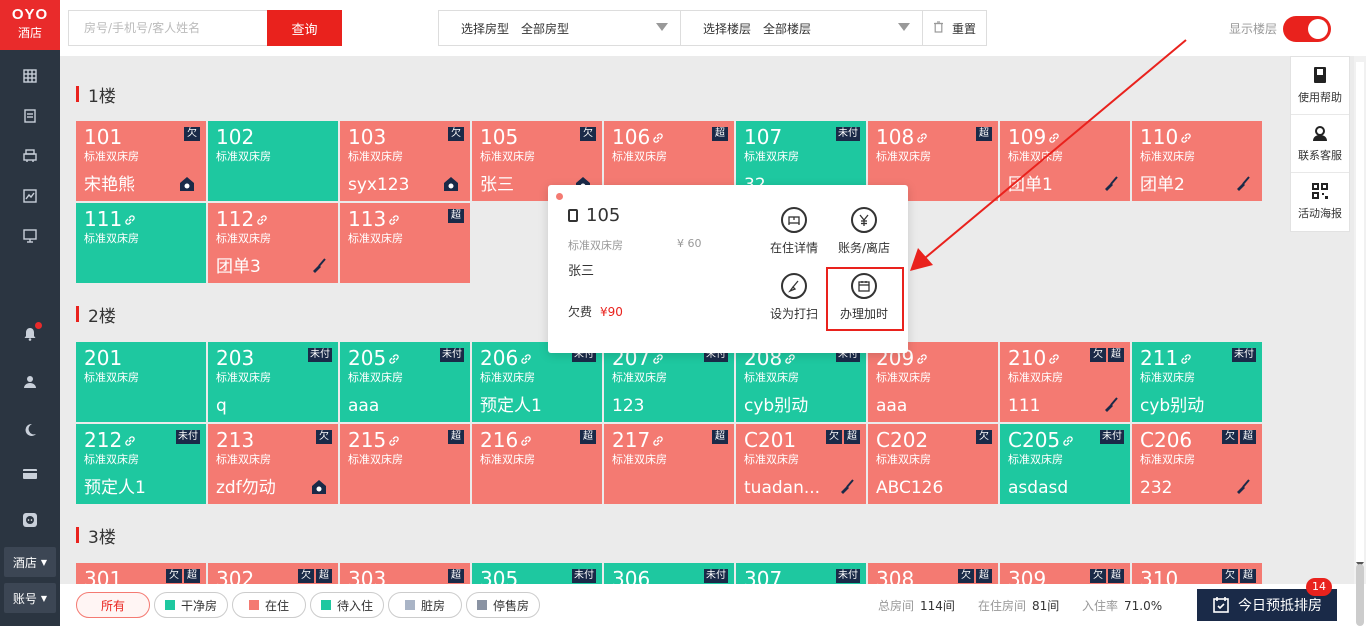 The height and width of the screenshot is (626, 1366). Describe the element at coordinates (141, 243) in the screenshot. I see `room-card: 111 标准双床房` at that location.